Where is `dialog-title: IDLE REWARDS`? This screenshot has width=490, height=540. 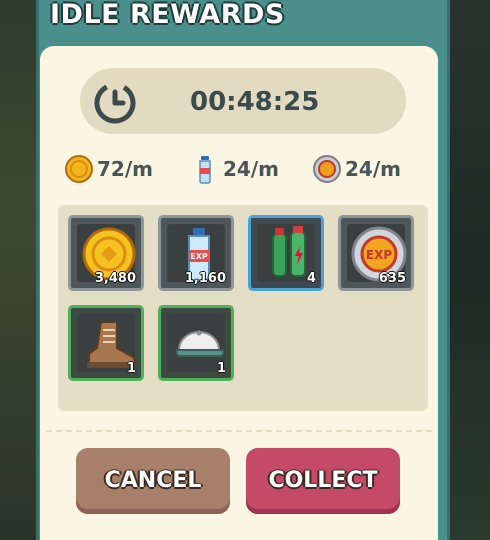 dialog-title: IDLE REWARDS is located at coordinates (167, 15).